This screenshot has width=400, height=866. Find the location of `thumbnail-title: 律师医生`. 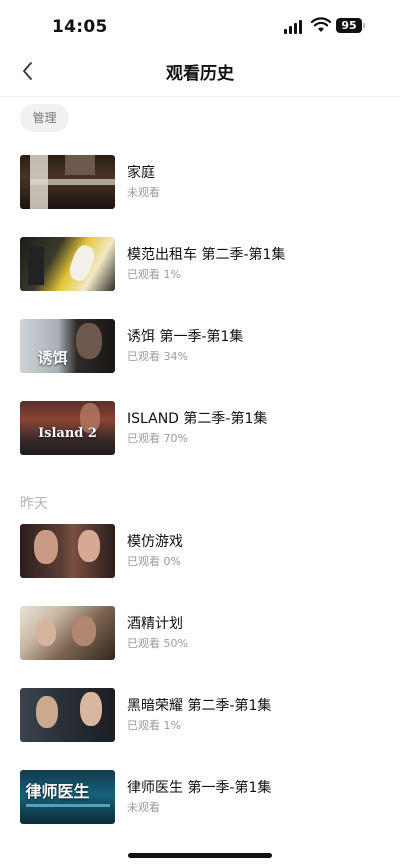

thumbnail-title: 律师医生 is located at coordinates (57, 791).